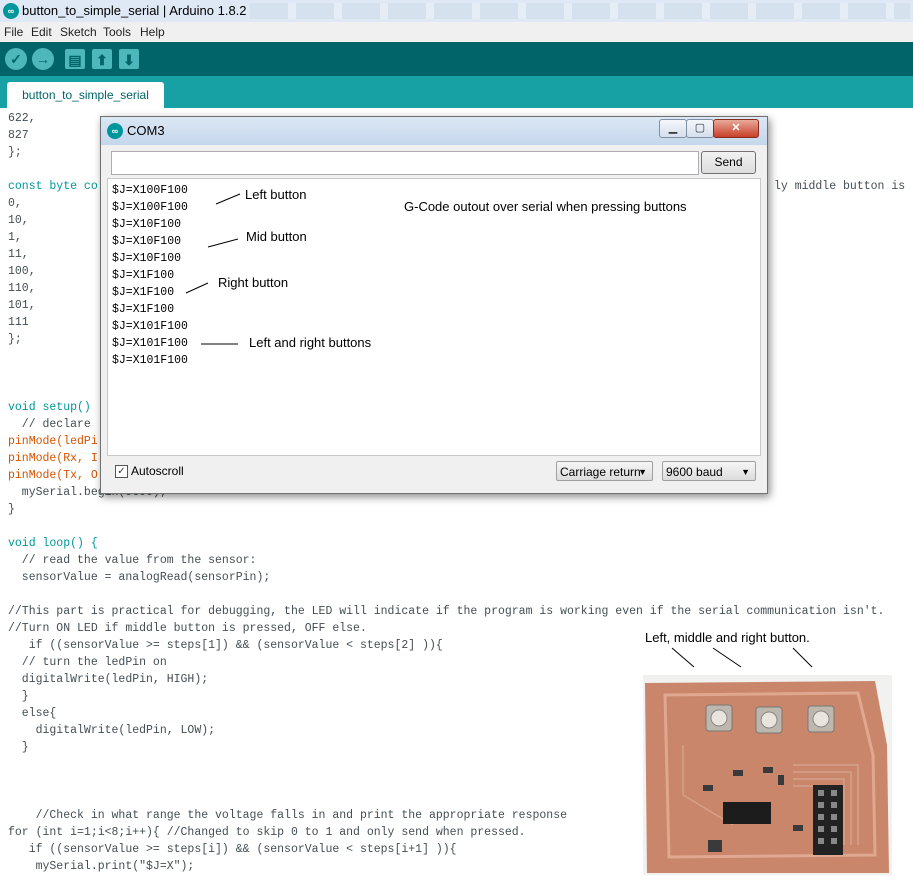  Describe the element at coordinates (821, 719) in the screenshot. I see `right-button-cap` at that location.